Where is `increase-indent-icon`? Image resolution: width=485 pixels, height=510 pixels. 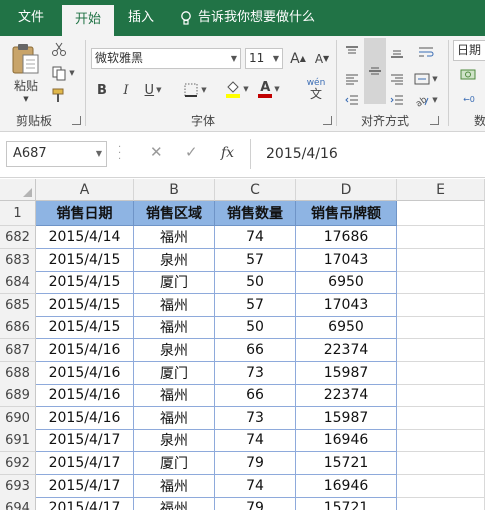
increase-indent-icon is located at coordinates (397, 100).